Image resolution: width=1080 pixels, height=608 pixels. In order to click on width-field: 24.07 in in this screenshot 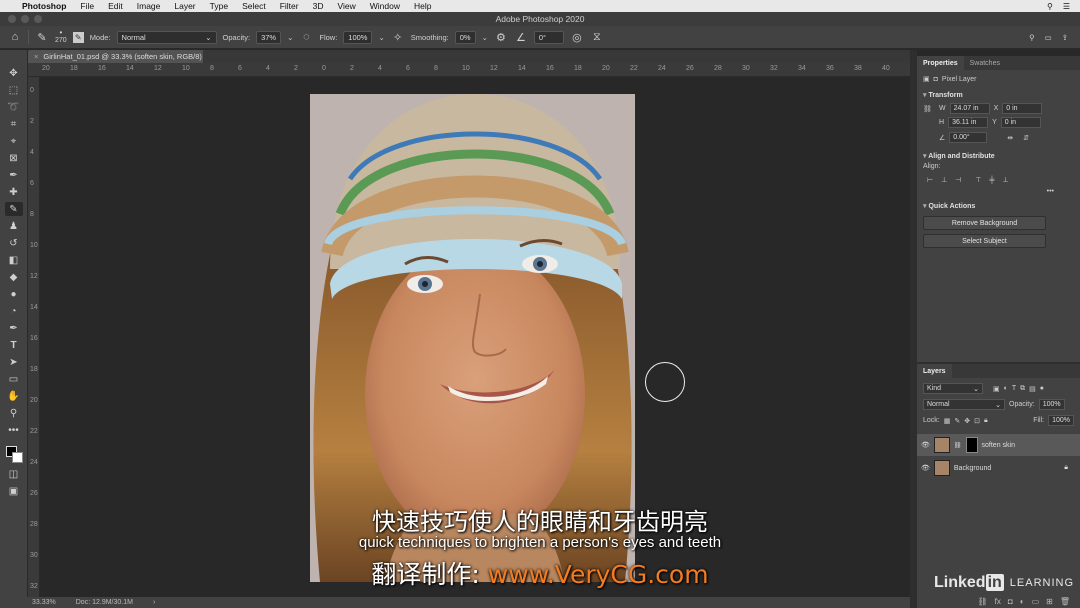, I will do `click(969, 108)`.